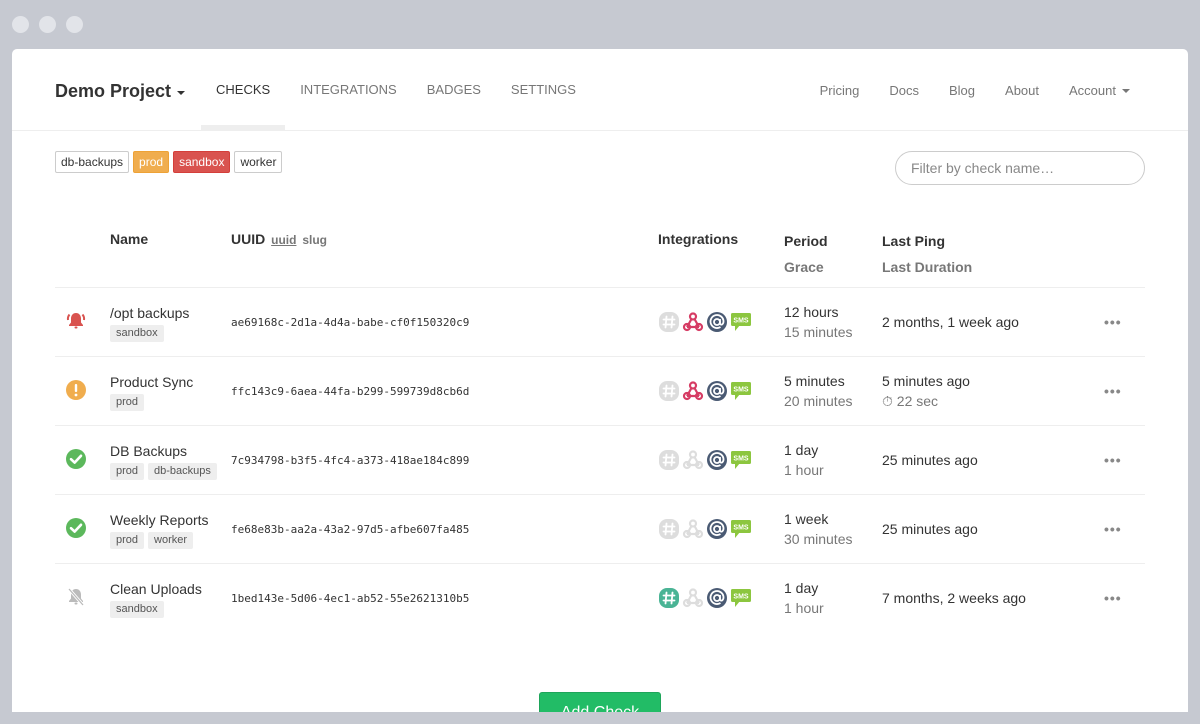 The image size is (1200, 724). Describe the element at coordinates (74, 24) in the screenshot. I see `window-maximize-button` at that location.